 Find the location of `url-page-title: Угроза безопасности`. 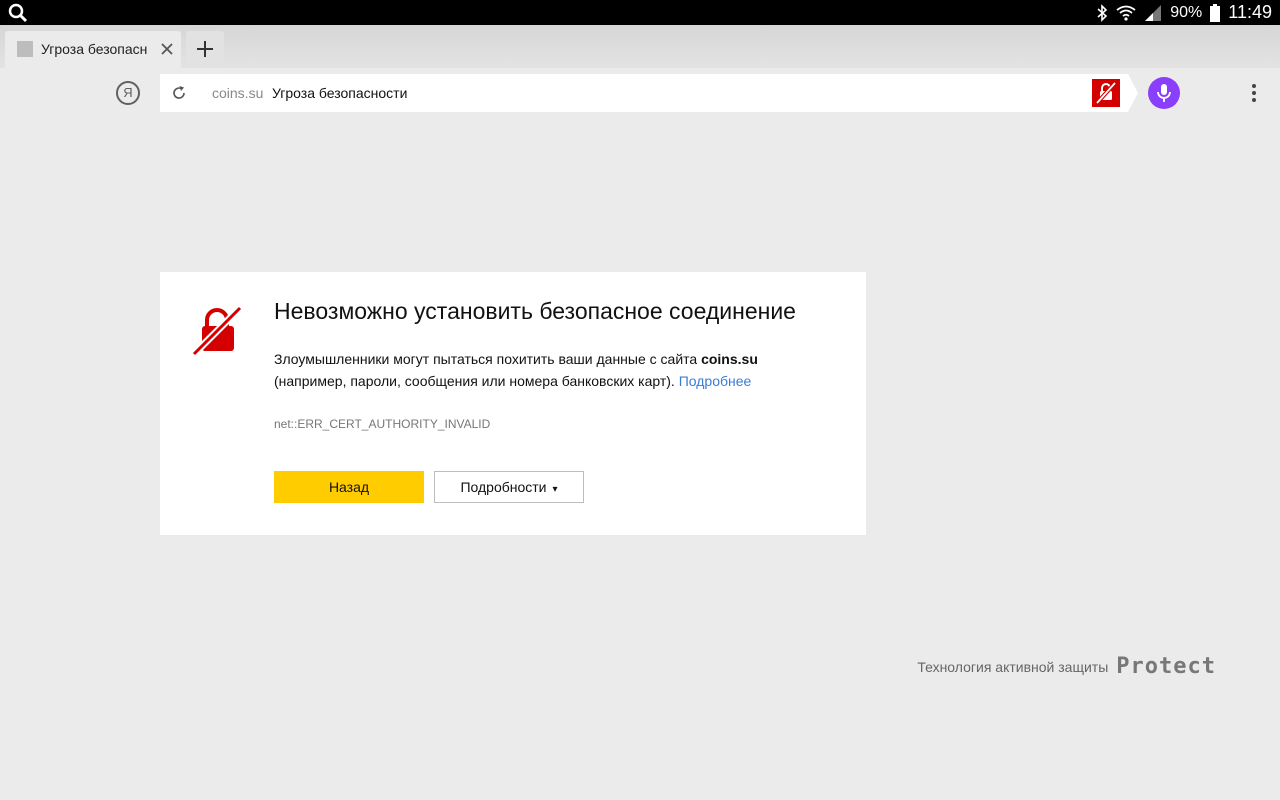

url-page-title: Угроза безопасности is located at coordinates (340, 93).